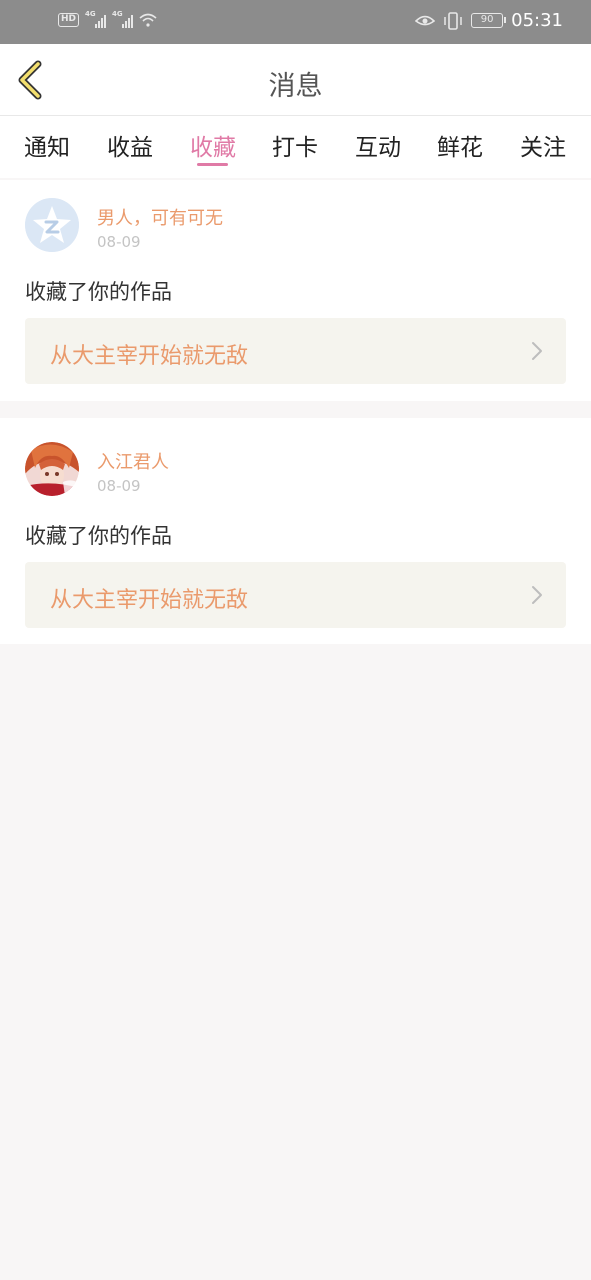 The height and width of the screenshot is (1280, 591). Describe the element at coordinates (460, 145) in the screenshot. I see `tab-flowers: 鲜花` at that location.